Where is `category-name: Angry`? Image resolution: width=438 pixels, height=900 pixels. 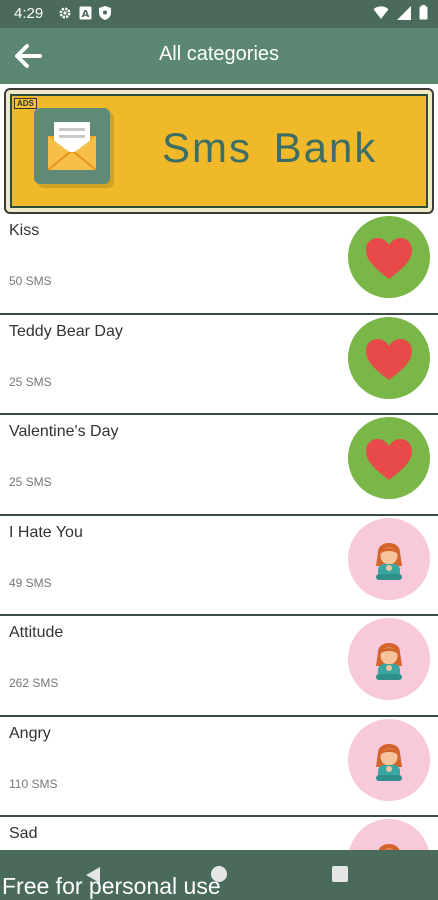
category-name: Angry is located at coordinates (30, 733).